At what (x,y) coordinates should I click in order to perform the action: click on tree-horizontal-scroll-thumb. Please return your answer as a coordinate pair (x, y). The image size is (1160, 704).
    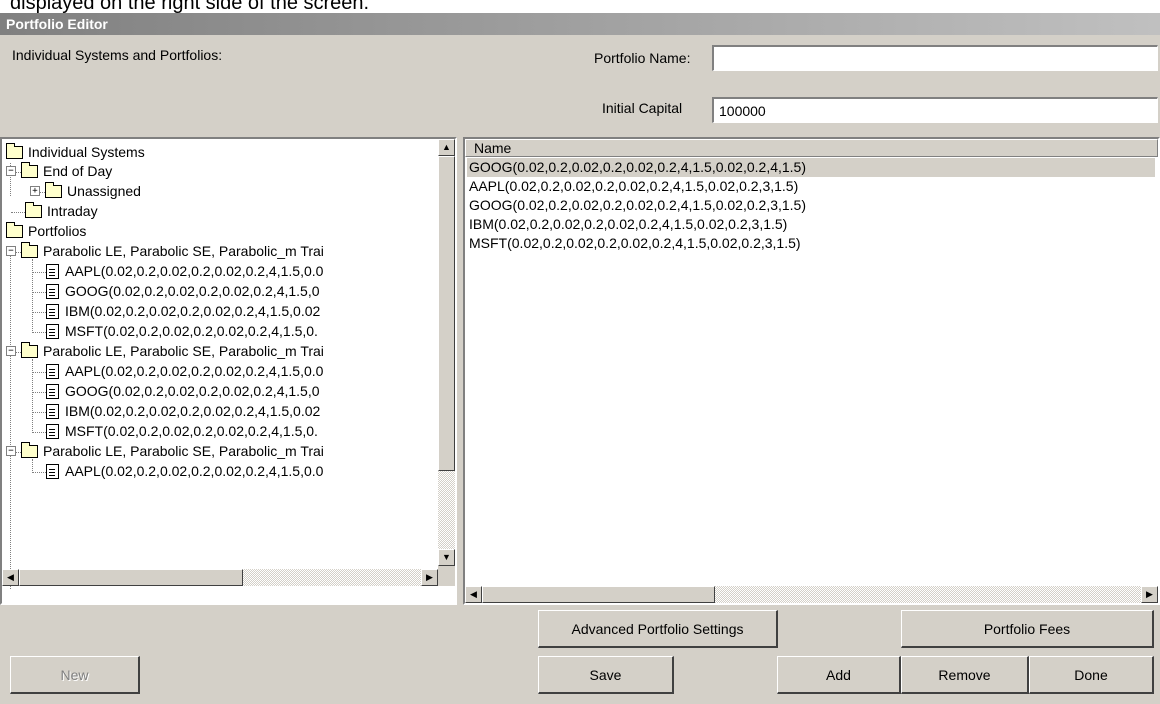
    Looking at the image, I should click on (131, 577).